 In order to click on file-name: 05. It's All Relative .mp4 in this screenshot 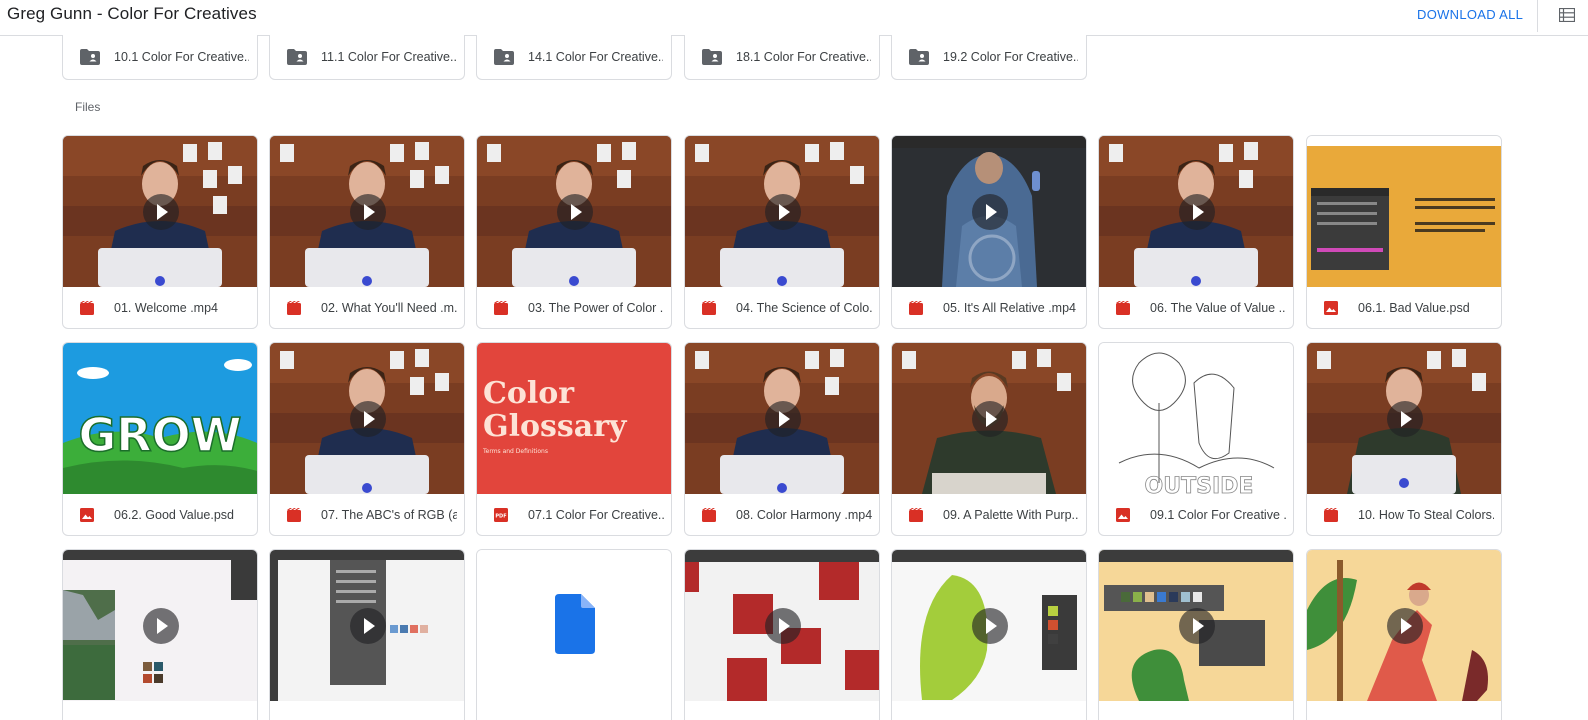, I will do `click(1010, 308)`.